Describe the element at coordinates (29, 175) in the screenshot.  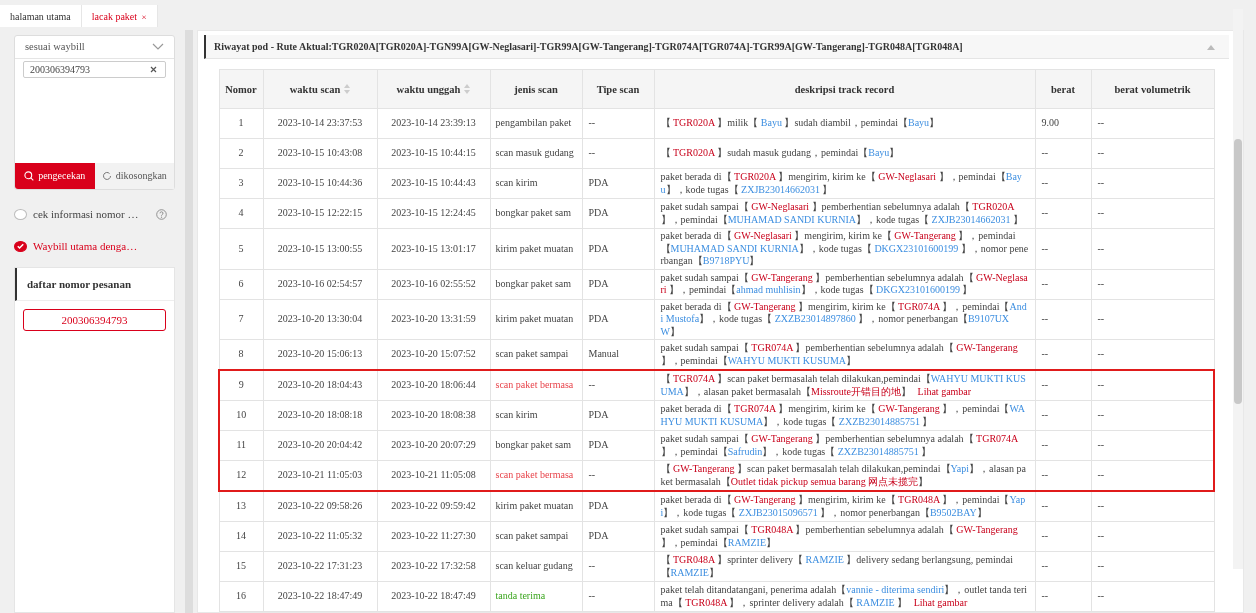
I see `search-icon` at that location.